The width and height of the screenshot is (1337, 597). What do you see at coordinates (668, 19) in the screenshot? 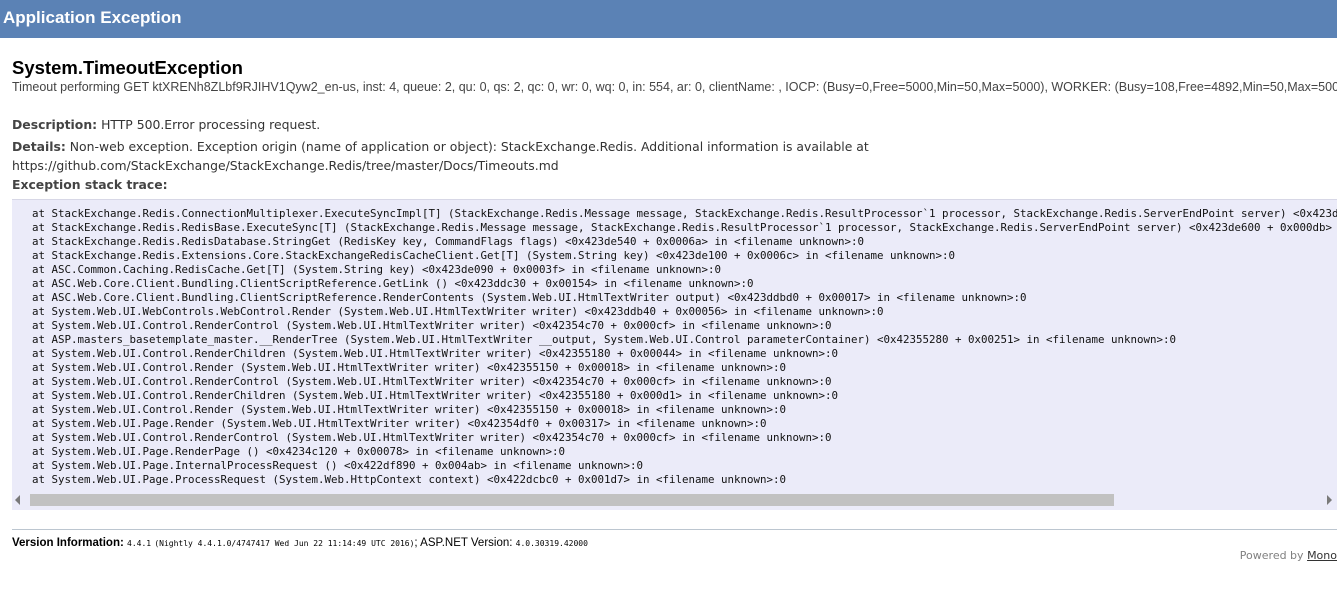
I see `page-header: Application Exception` at bounding box center [668, 19].